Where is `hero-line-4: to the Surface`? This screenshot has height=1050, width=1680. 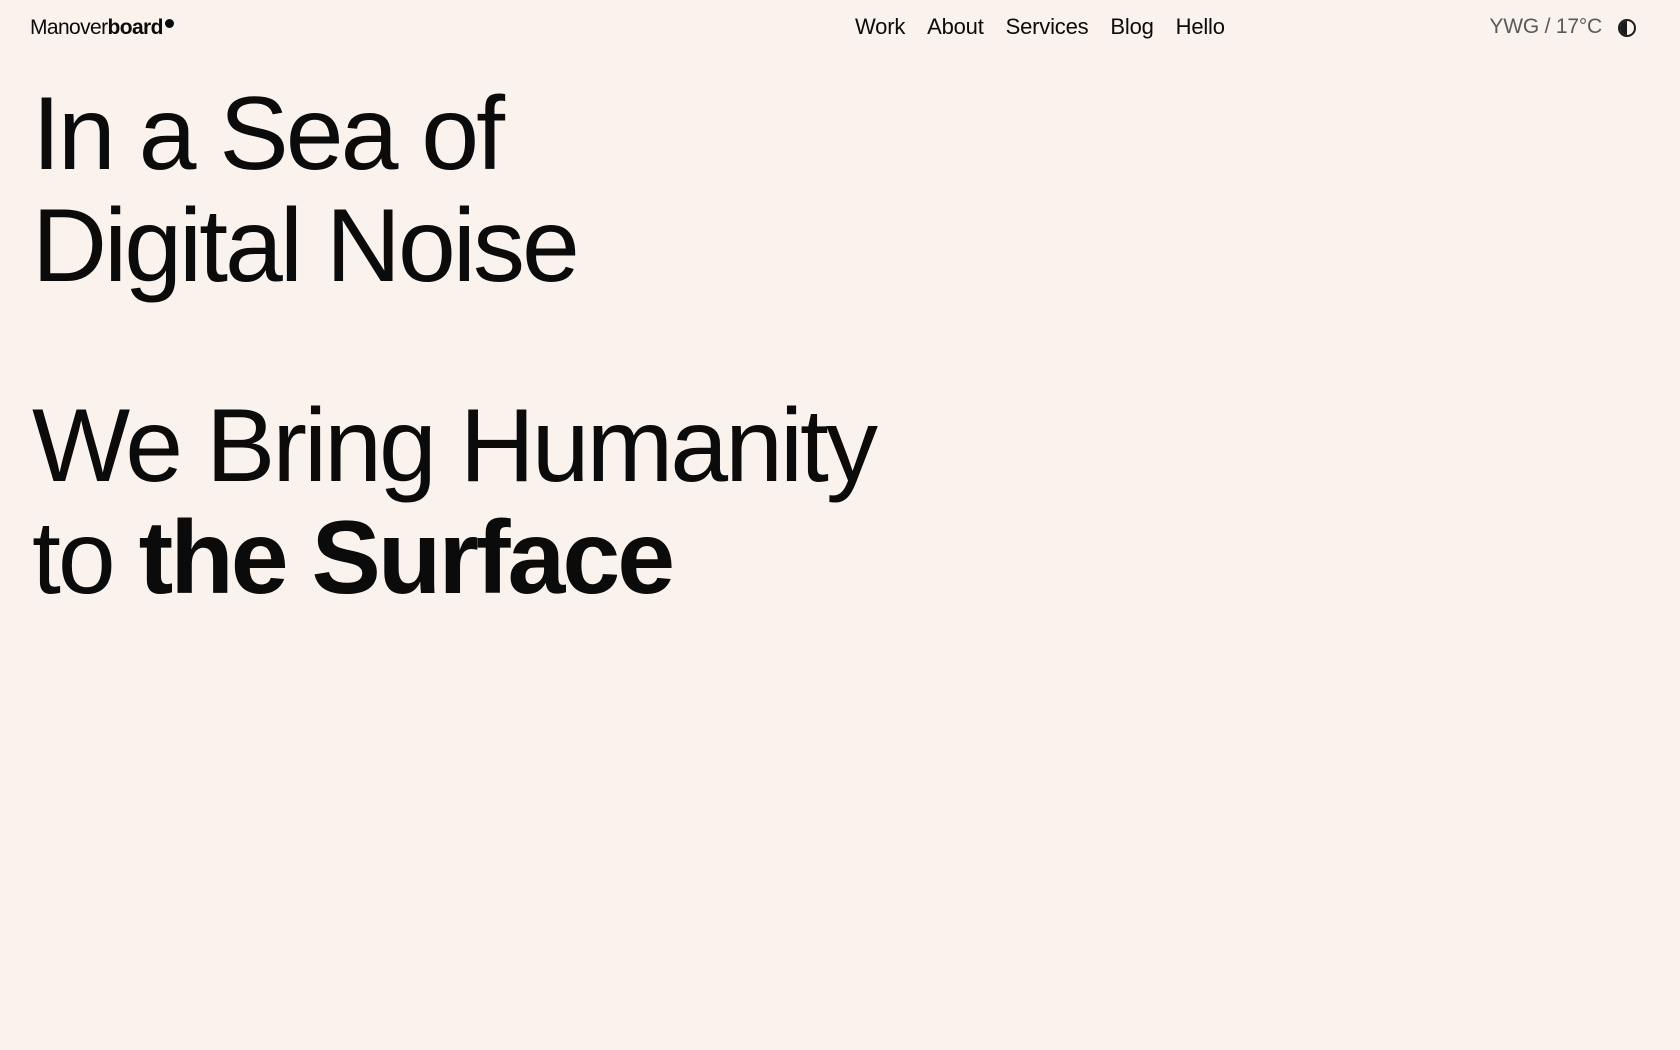
hero-line-4: to the Surface is located at coordinates (453, 558).